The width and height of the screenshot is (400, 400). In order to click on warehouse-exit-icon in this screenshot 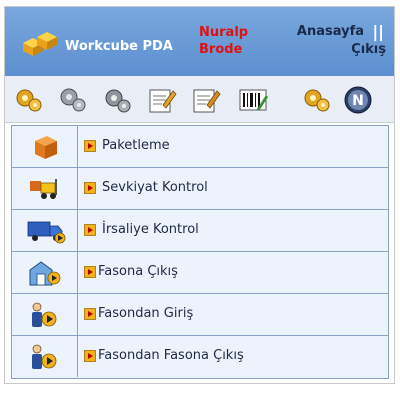, I will do `click(45, 273)`.